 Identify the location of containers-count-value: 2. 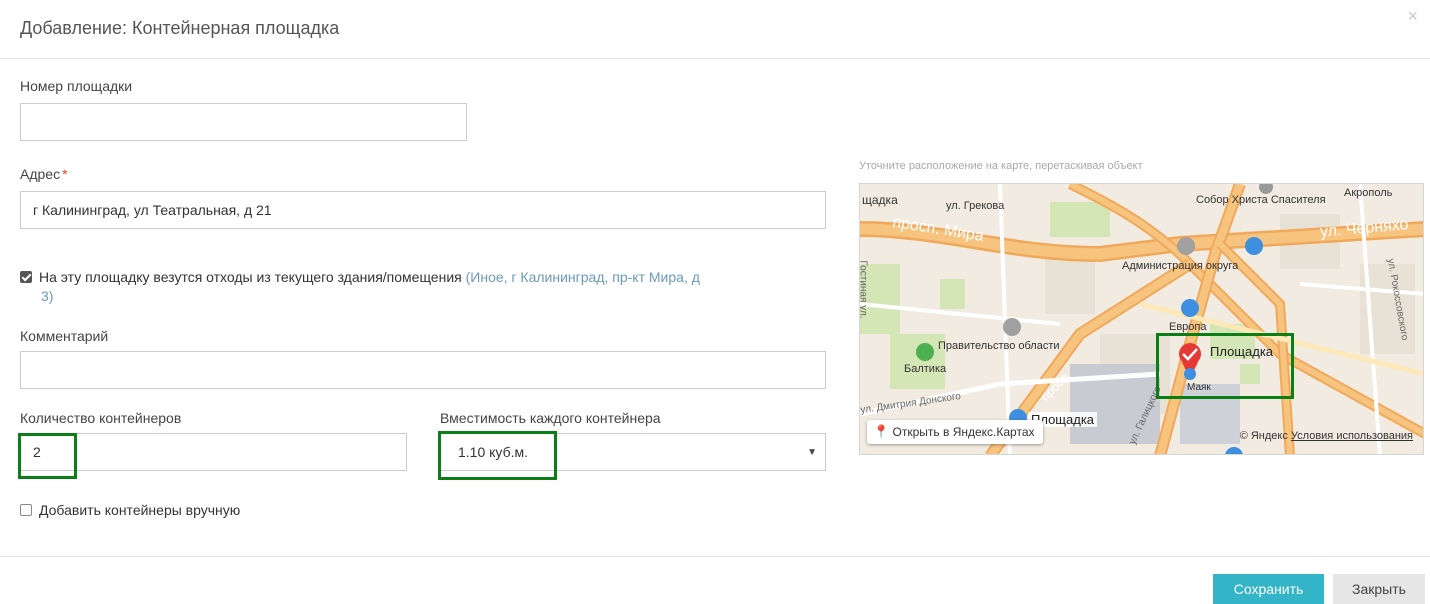
(37, 452).